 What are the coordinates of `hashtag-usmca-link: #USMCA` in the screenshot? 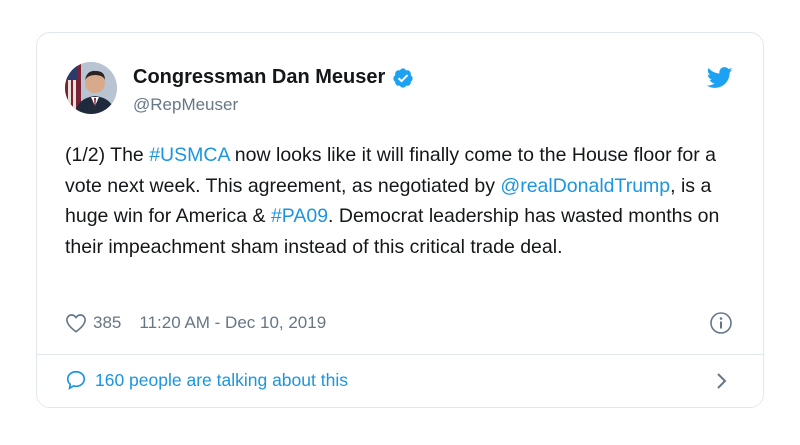 It's located at (189, 155).